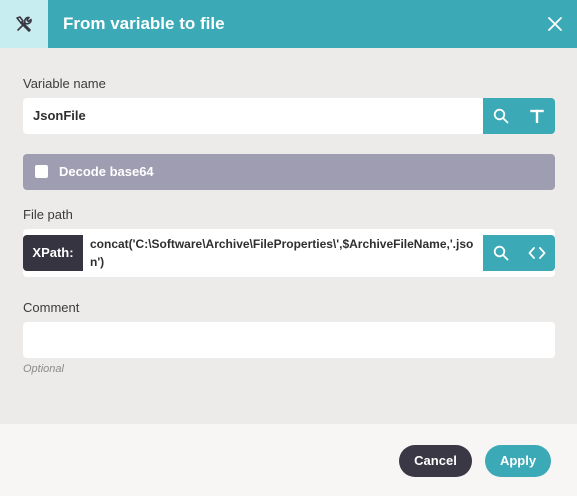 This screenshot has width=577, height=496. What do you see at coordinates (289, 116) in the screenshot?
I see `variable-name-field: JsonFile` at bounding box center [289, 116].